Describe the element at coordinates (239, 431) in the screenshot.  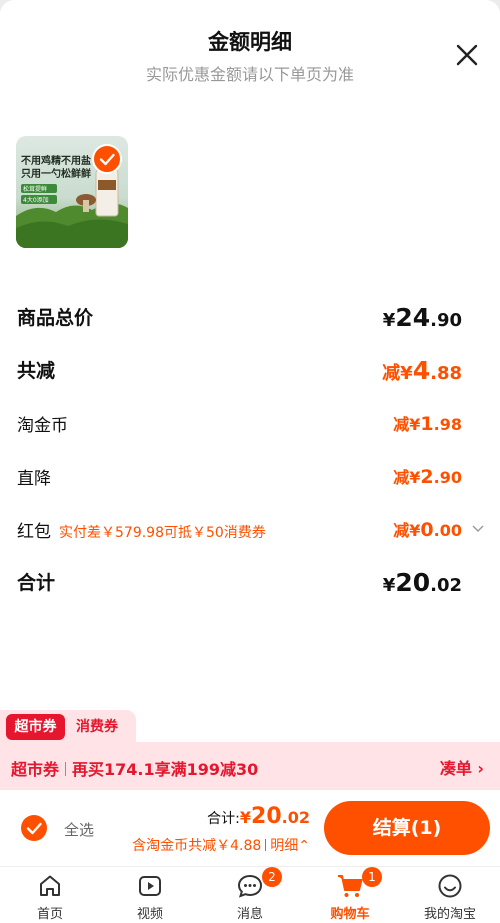
I see `row-coins: 淘金币 减¥1.98` at that location.